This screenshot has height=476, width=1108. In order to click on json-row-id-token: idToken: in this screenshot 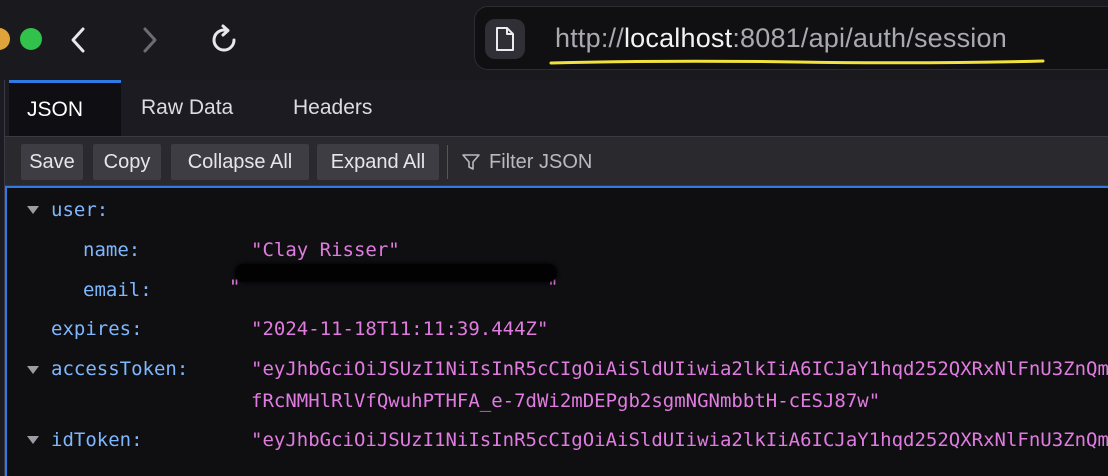, I will do `click(97, 440)`.